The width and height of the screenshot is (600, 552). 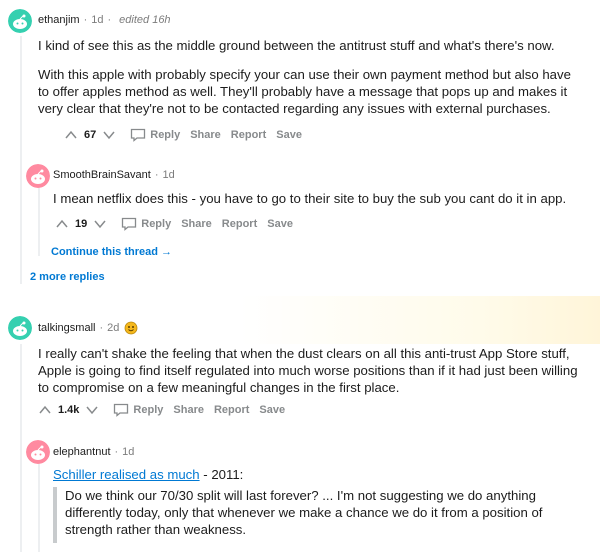 I want to click on award-icon, so click(x=131, y=328).